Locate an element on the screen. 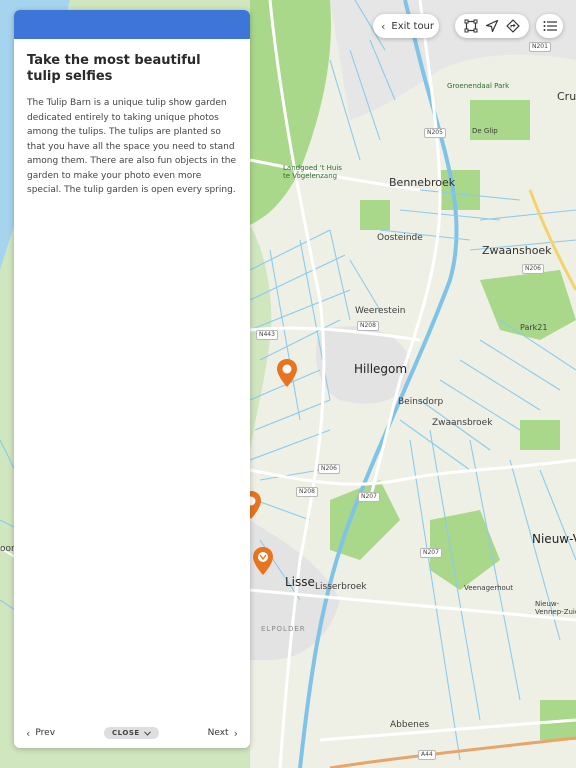 Image resolution: width=576 pixels, height=768 pixels. panel-footer: ‹ Prev CLOSE Next › is located at coordinates (132, 733).